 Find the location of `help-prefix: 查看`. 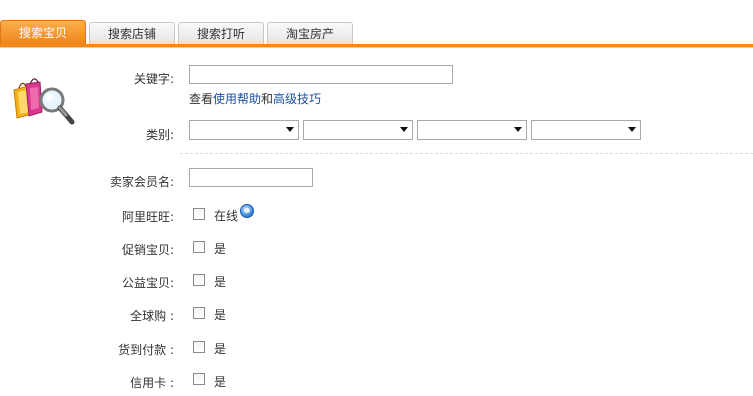

help-prefix: 查看 is located at coordinates (201, 99).